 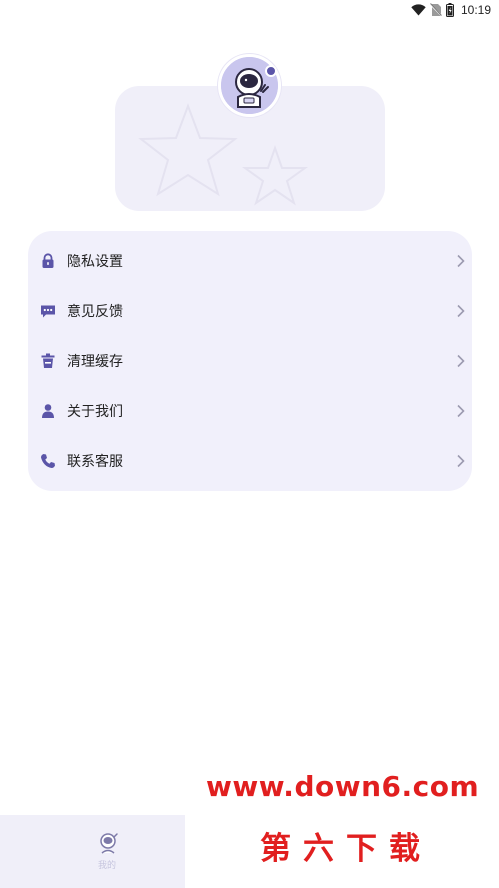 I want to click on user-avatar, so click(x=249, y=85).